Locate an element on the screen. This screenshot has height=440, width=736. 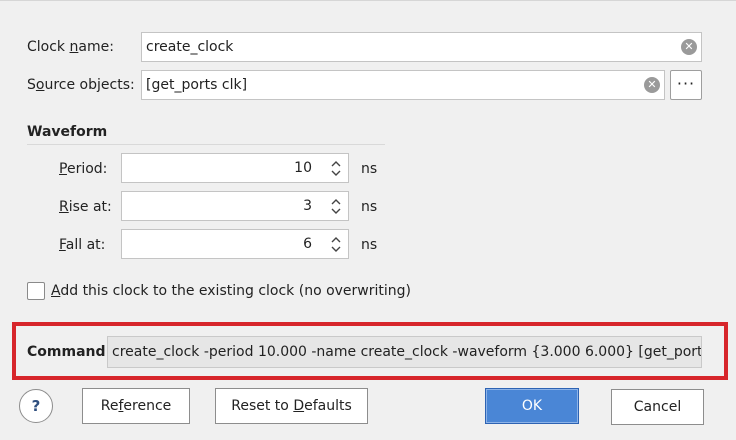
fall-unit: ns is located at coordinates (369, 245).